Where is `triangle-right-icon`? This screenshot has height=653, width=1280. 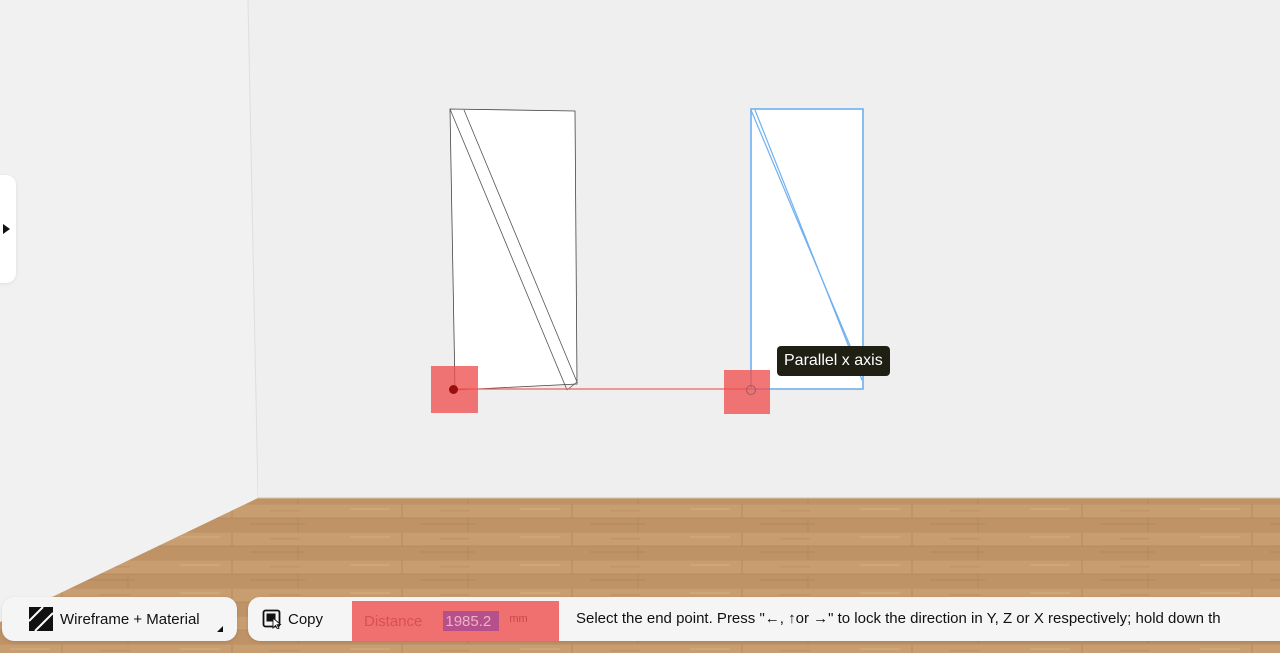 triangle-right-icon is located at coordinates (6, 229).